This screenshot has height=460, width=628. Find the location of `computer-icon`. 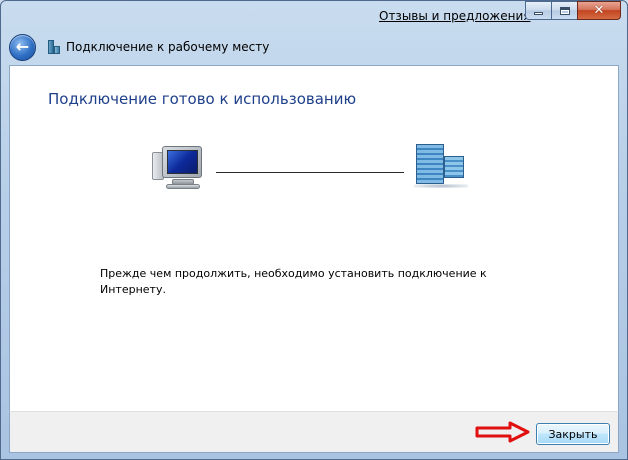

computer-icon is located at coordinates (178, 168).